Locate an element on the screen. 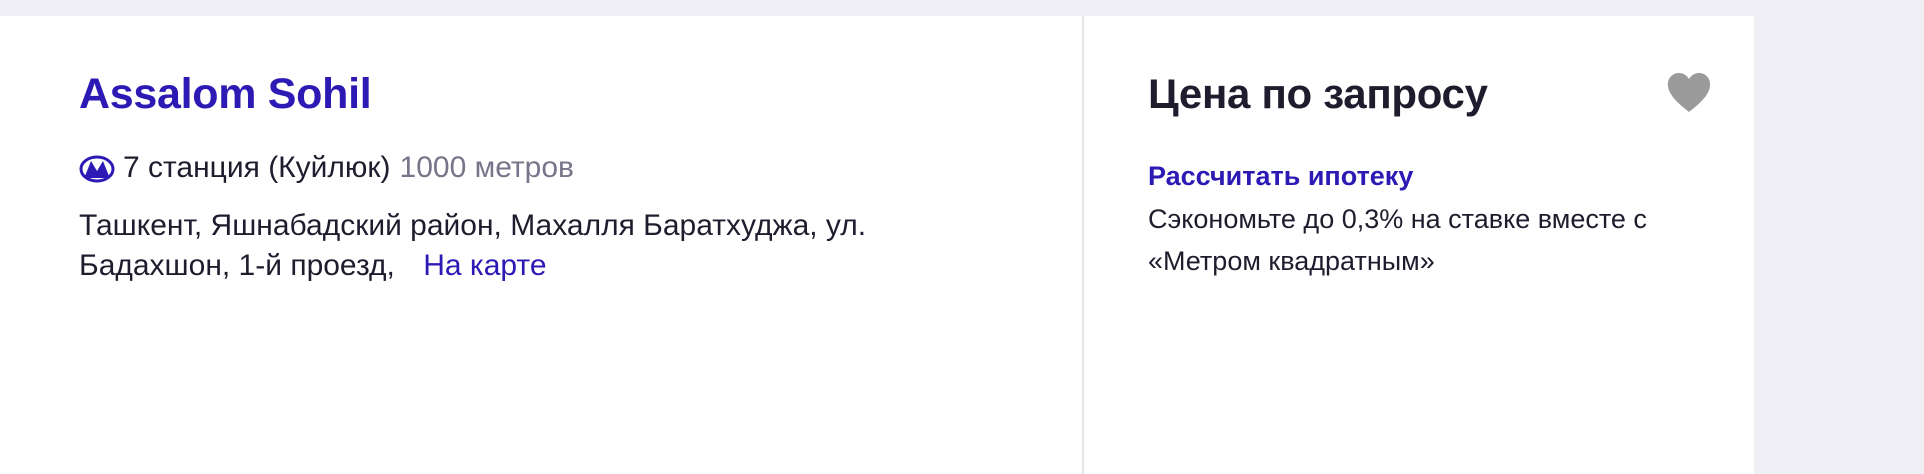 The height and width of the screenshot is (474, 1924). price-label: Цена по запросу is located at coordinates (1318, 93).